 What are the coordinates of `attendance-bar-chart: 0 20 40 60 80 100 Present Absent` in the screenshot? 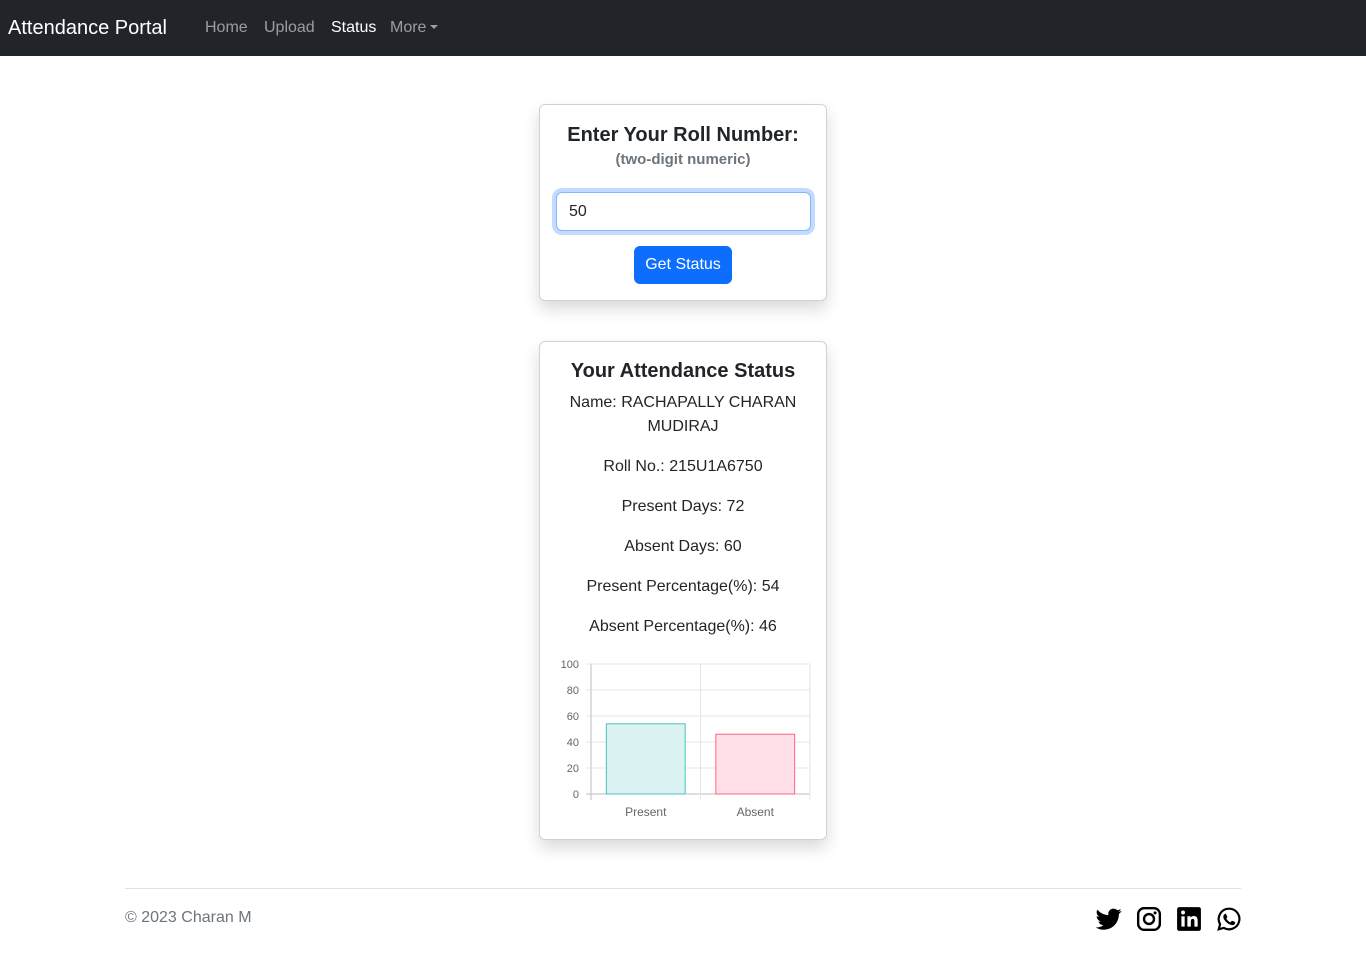 It's located at (686, 739).